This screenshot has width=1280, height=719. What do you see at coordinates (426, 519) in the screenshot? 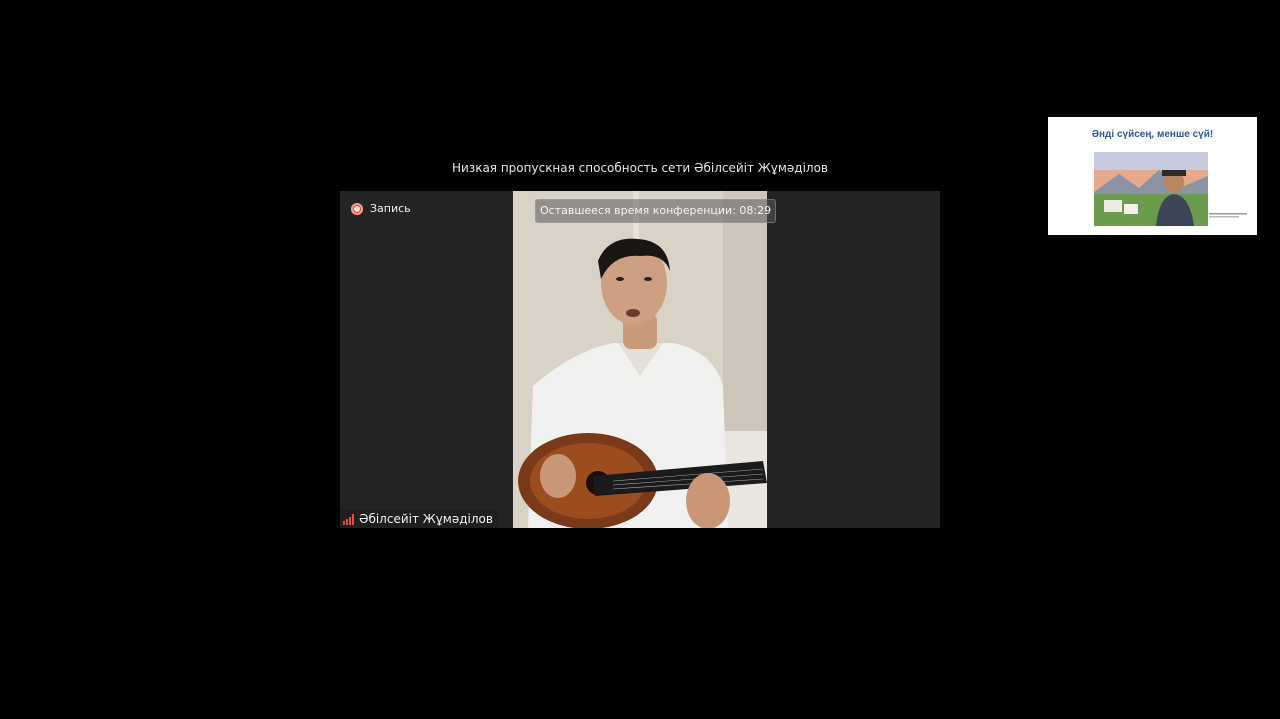
I see `participant-name: Әбілсейіт Жұмәділов` at bounding box center [426, 519].